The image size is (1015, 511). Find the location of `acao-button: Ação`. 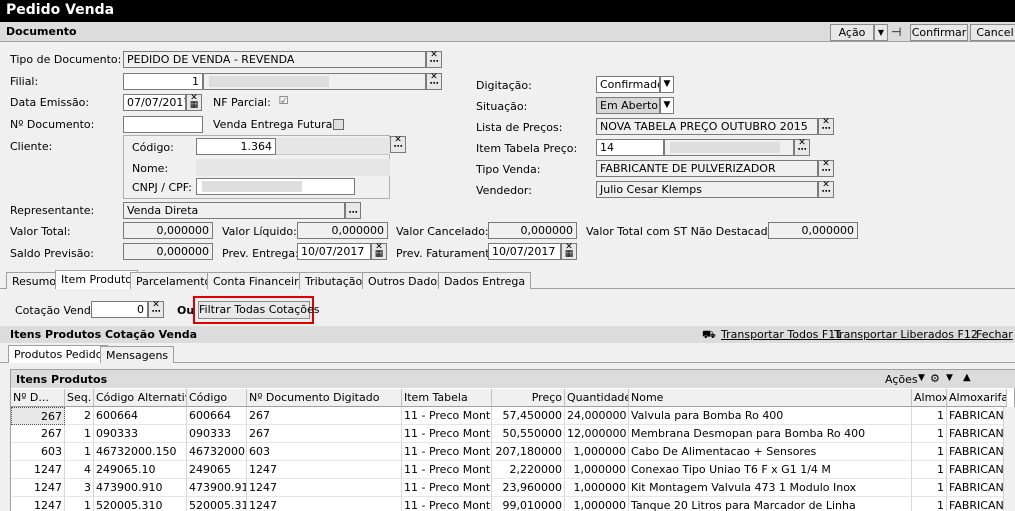

acao-button: Ação is located at coordinates (852, 32).